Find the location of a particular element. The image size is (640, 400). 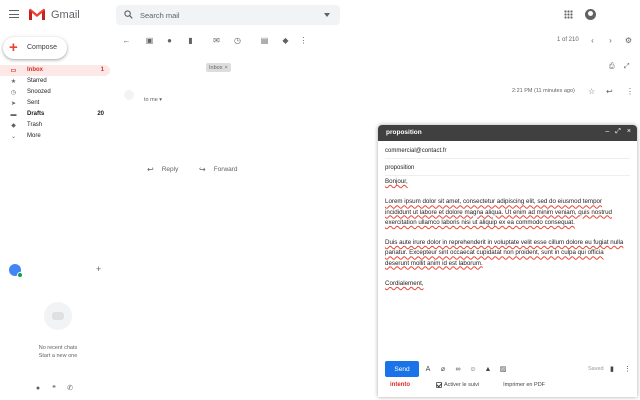

message-timestamp: 2:21 PM (11 minutes ago) is located at coordinates (543, 91).